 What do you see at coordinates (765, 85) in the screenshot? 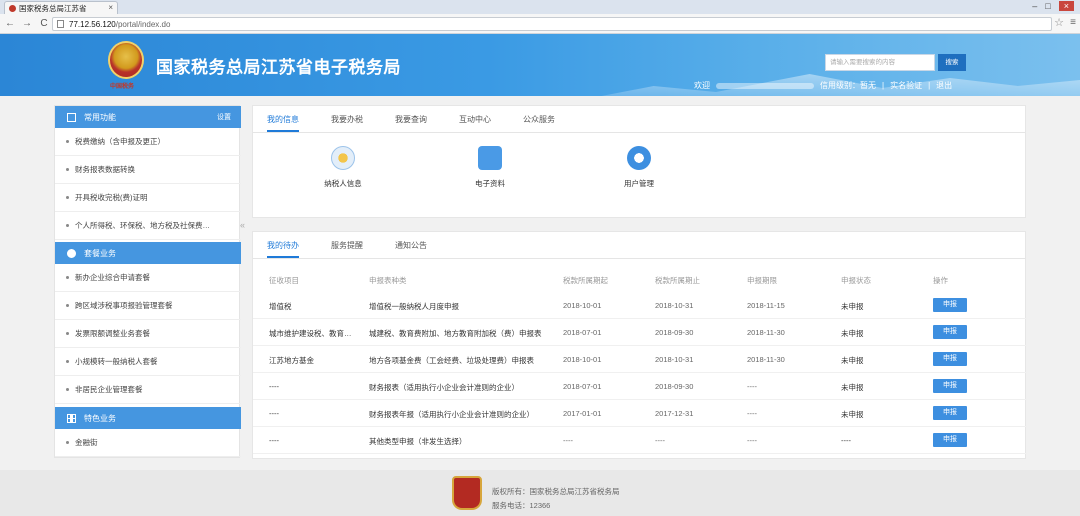
I see `username-redacted` at bounding box center [765, 85].